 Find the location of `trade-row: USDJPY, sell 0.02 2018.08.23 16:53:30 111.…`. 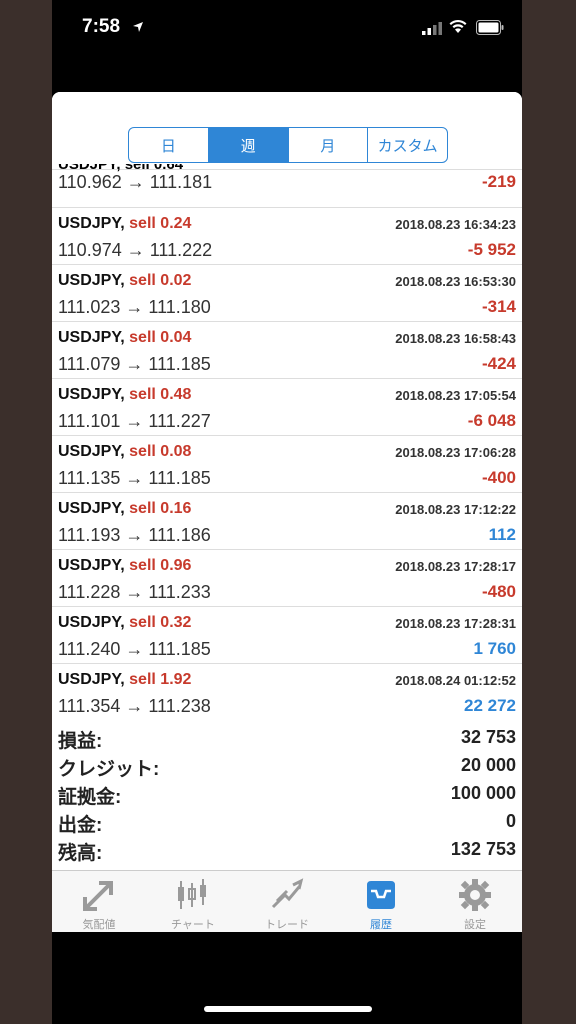

trade-row: USDJPY, sell 0.02 2018.08.23 16:53:30 111.… is located at coordinates (287, 293).